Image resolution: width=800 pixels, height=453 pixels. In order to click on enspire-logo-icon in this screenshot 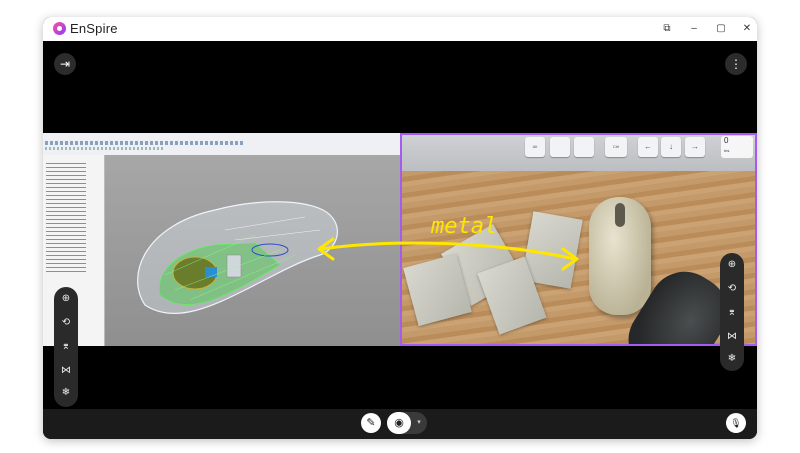, I will do `click(59, 28)`.